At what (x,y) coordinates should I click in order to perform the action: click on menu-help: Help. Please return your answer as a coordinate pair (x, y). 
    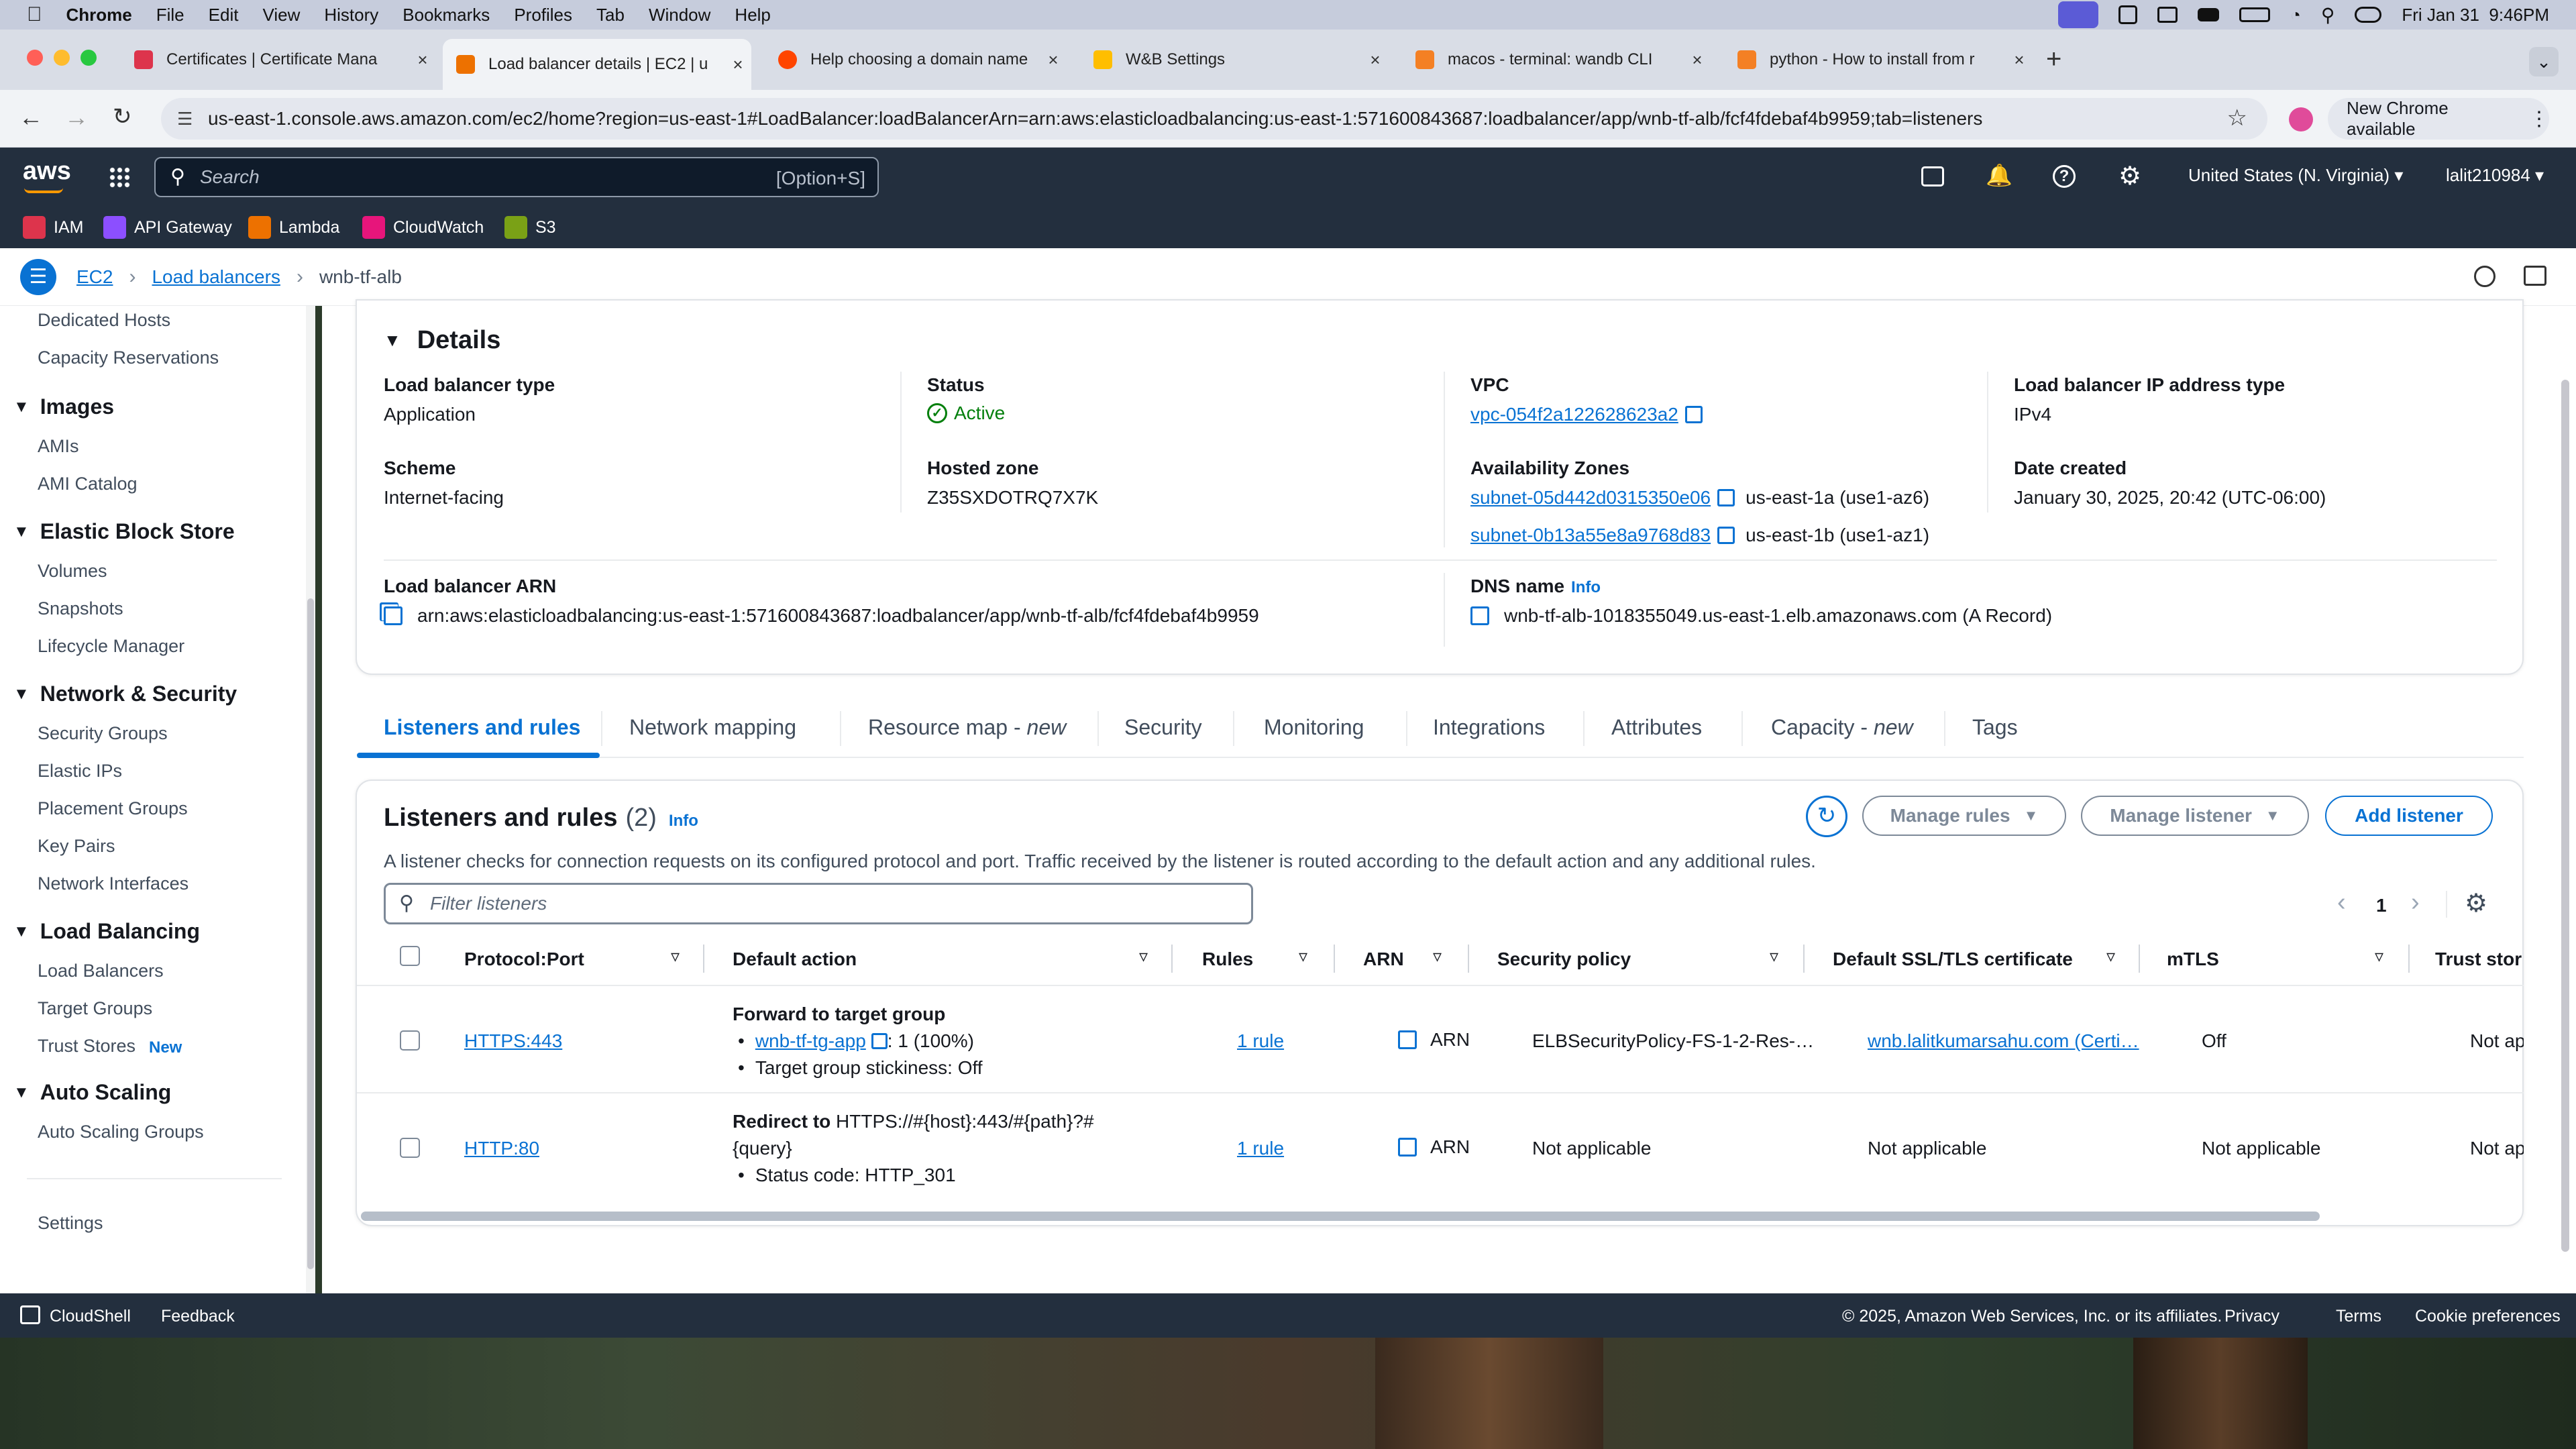
    Looking at the image, I should click on (752, 15).